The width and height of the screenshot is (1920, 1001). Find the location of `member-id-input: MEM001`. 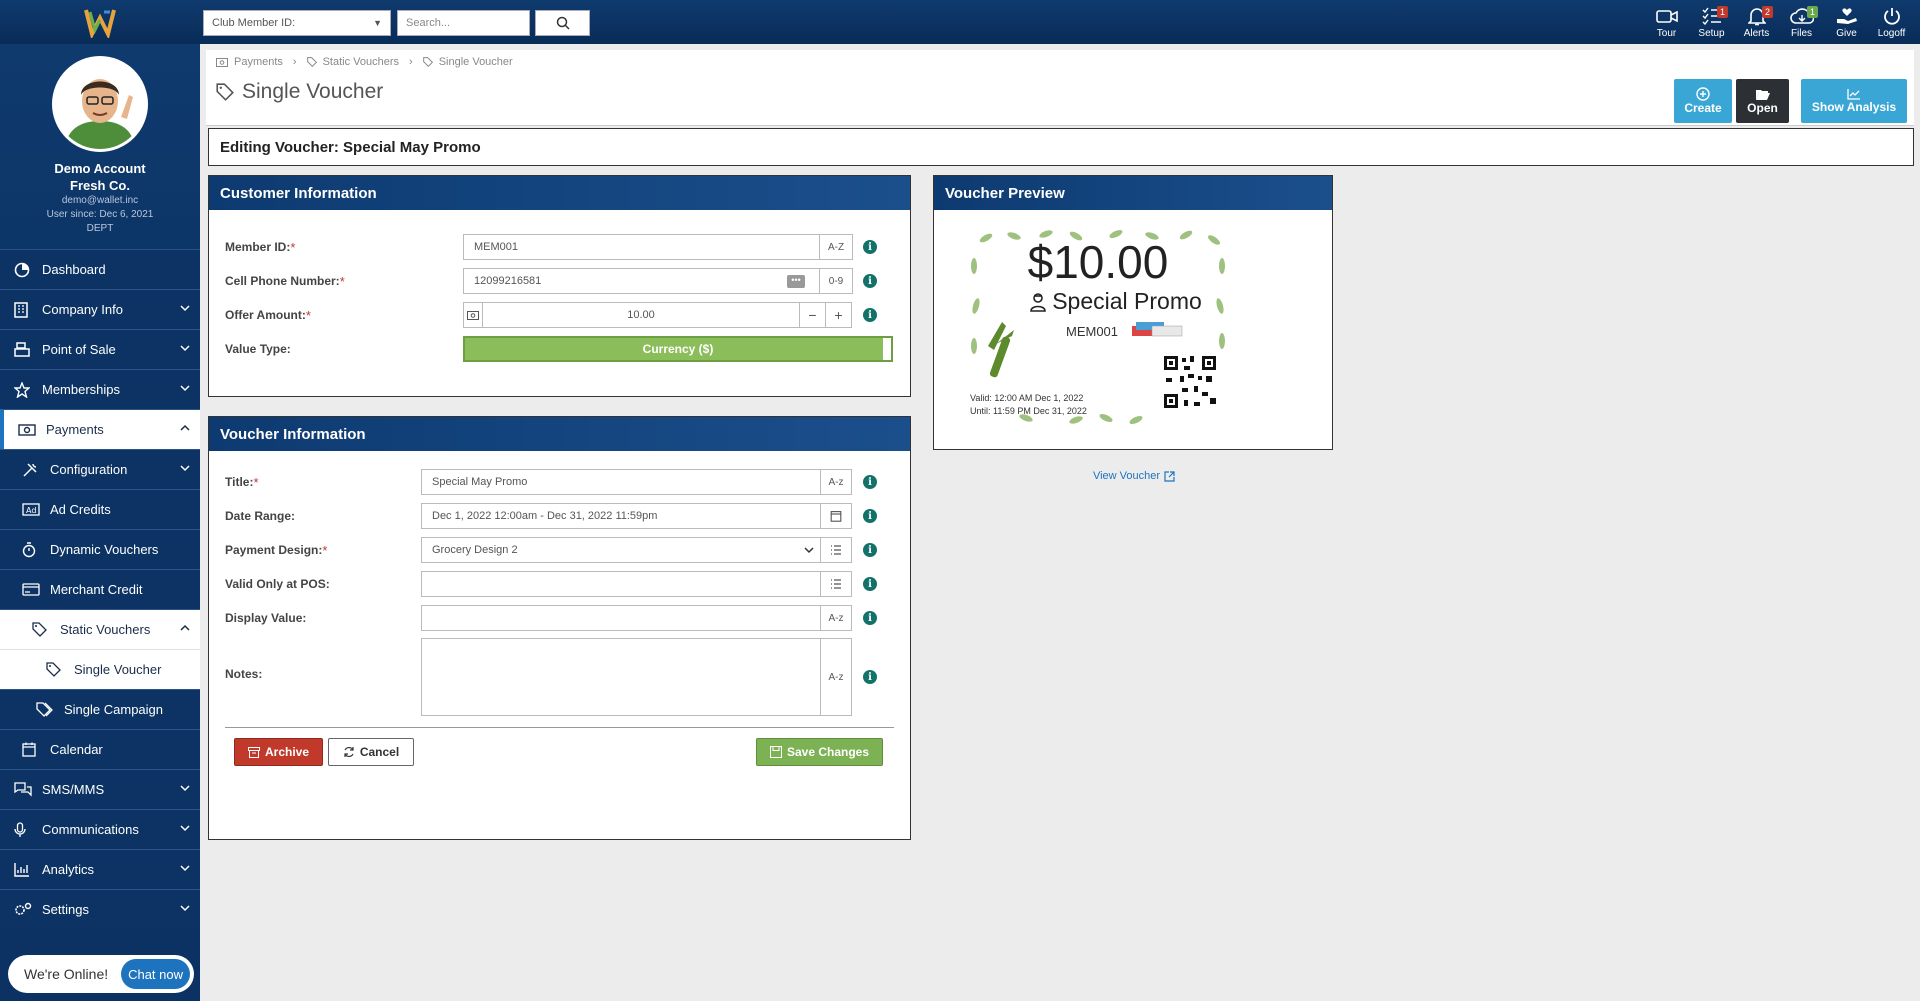

member-id-input: MEM001 is located at coordinates (641, 247).